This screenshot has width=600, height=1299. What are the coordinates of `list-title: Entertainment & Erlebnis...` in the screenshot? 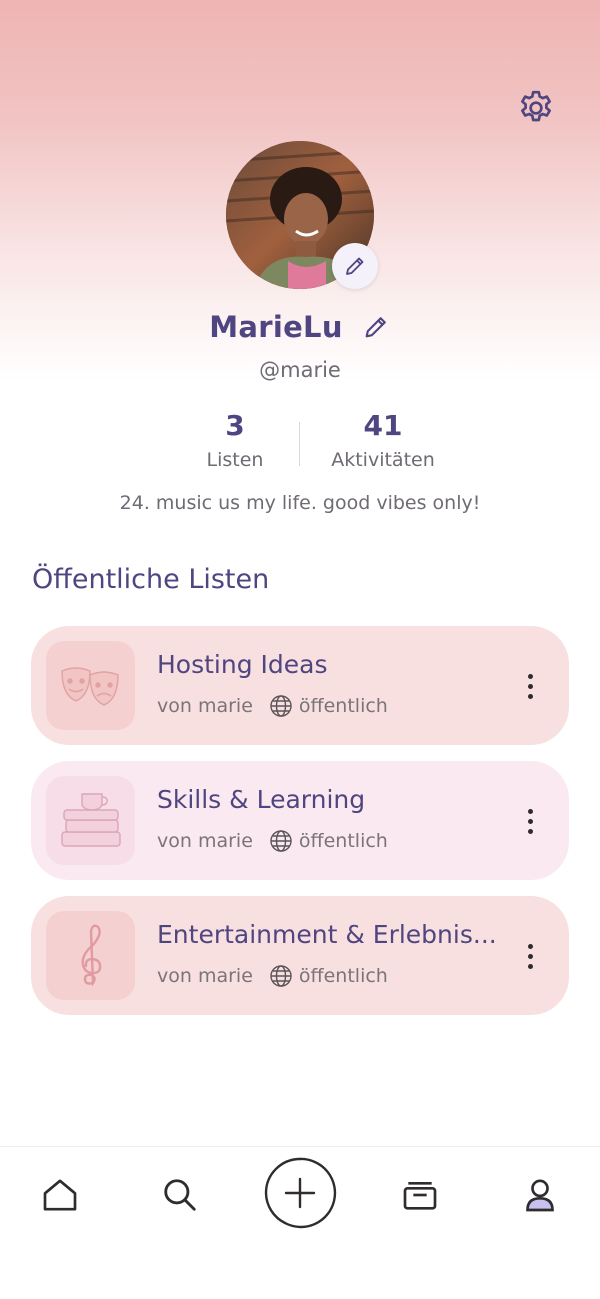 It's located at (327, 934).